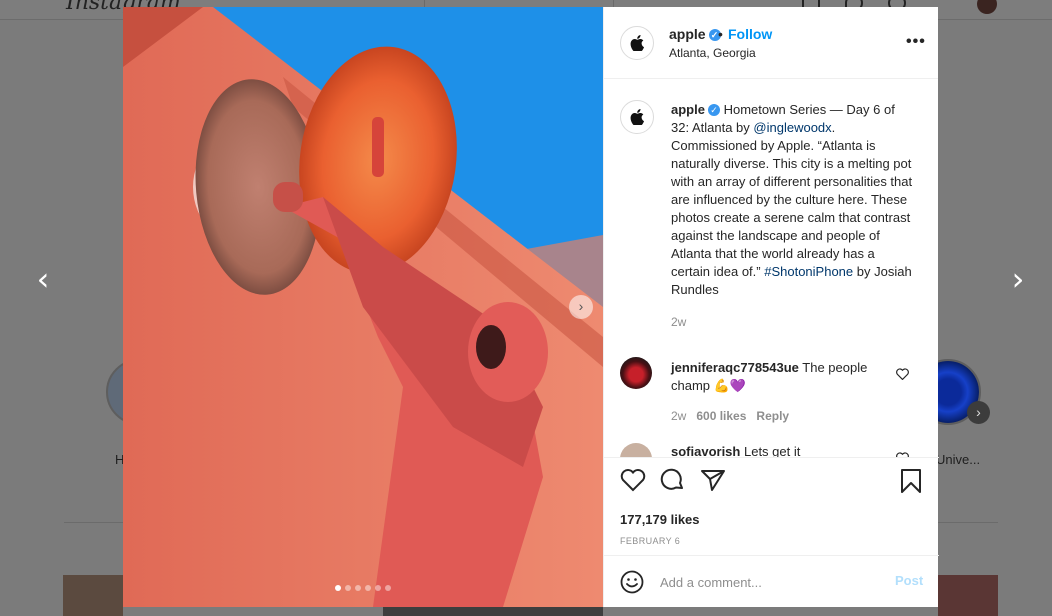 The height and width of the screenshot is (616, 1052). I want to click on comment-meta: 2w 600 likes Reply, so click(781, 416).